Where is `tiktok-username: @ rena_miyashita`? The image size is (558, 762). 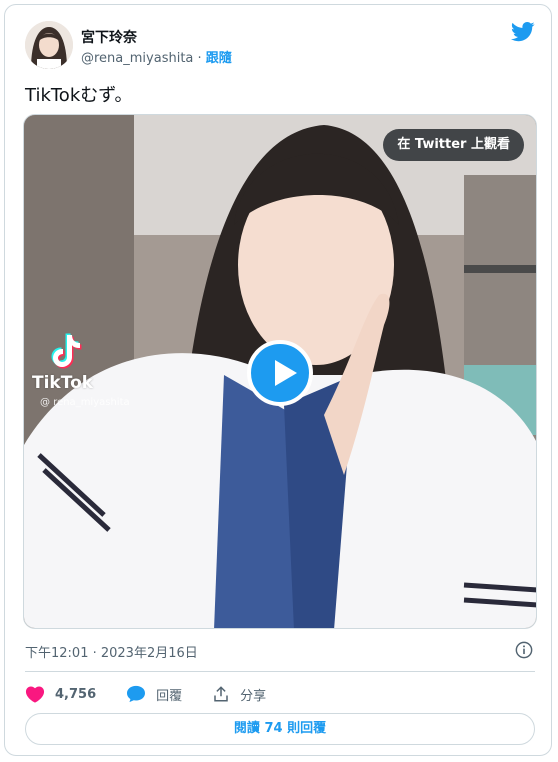 tiktok-username: @ rena_miyashita is located at coordinates (85, 402).